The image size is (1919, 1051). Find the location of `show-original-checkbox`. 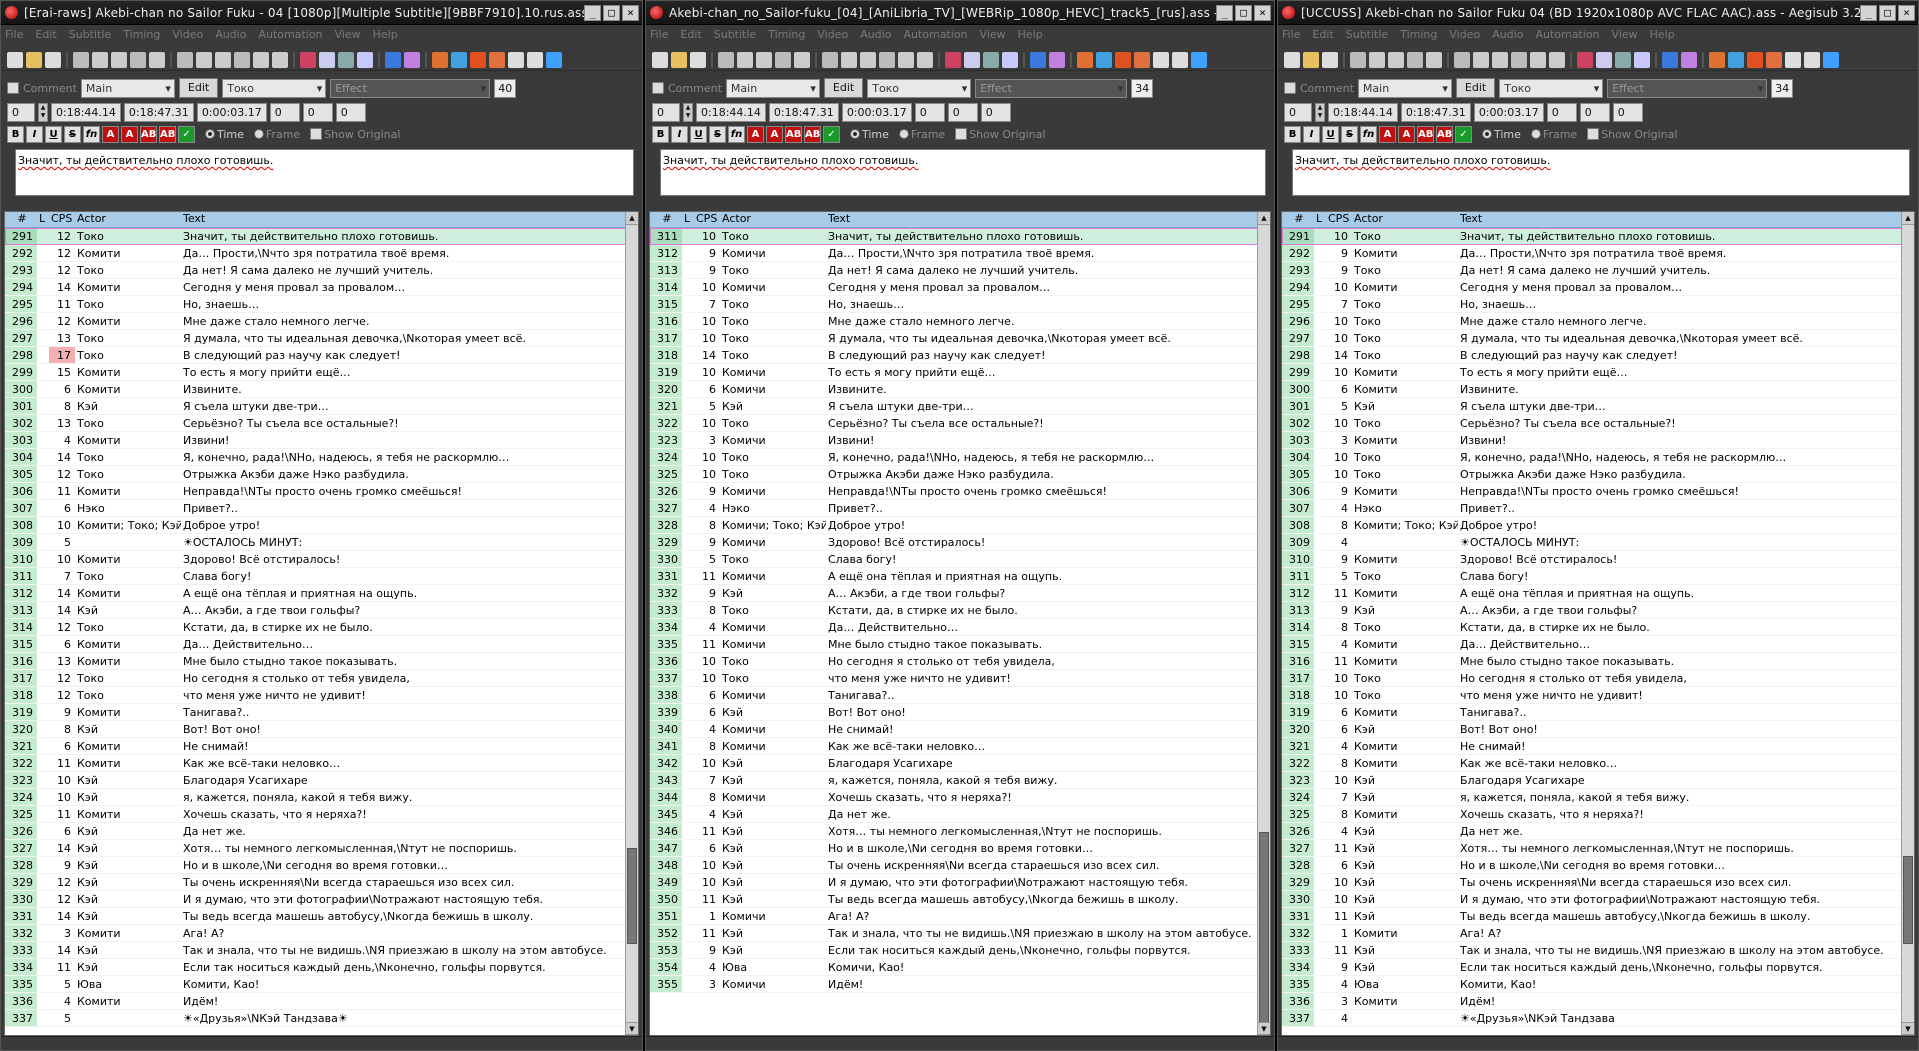

show-original-checkbox is located at coordinates (1593, 134).